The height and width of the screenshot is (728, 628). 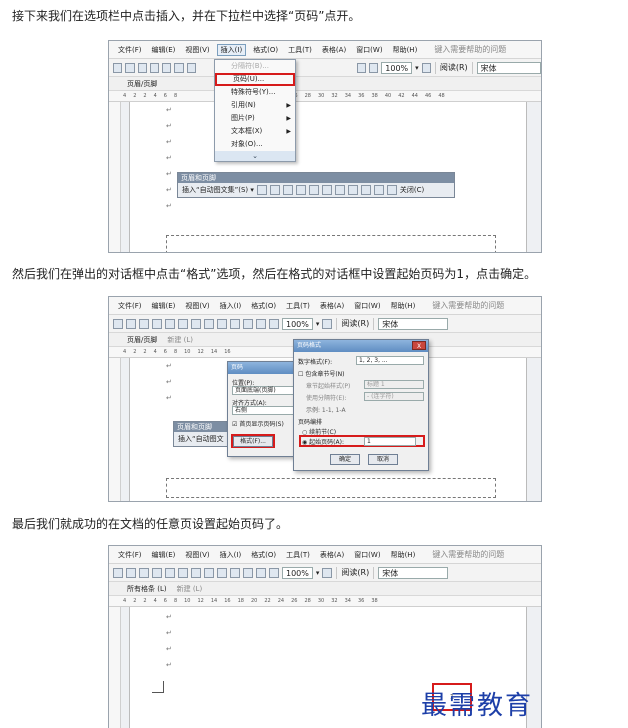 I want to click on show-text-icon, so click(x=339, y=190).